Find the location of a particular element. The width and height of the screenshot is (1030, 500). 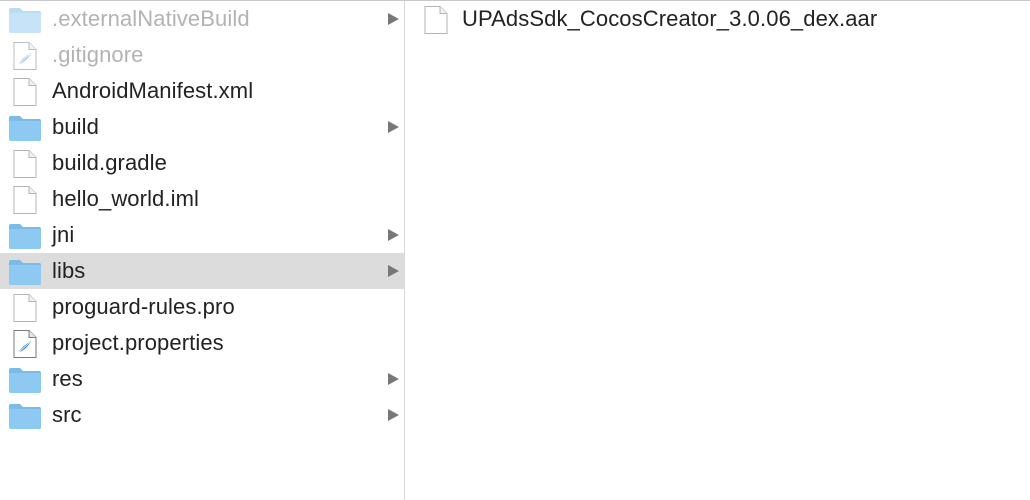

list-item: UPAdsSdk_CocosCreator_3.0.06_dex.aar is located at coordinates (717, 19).